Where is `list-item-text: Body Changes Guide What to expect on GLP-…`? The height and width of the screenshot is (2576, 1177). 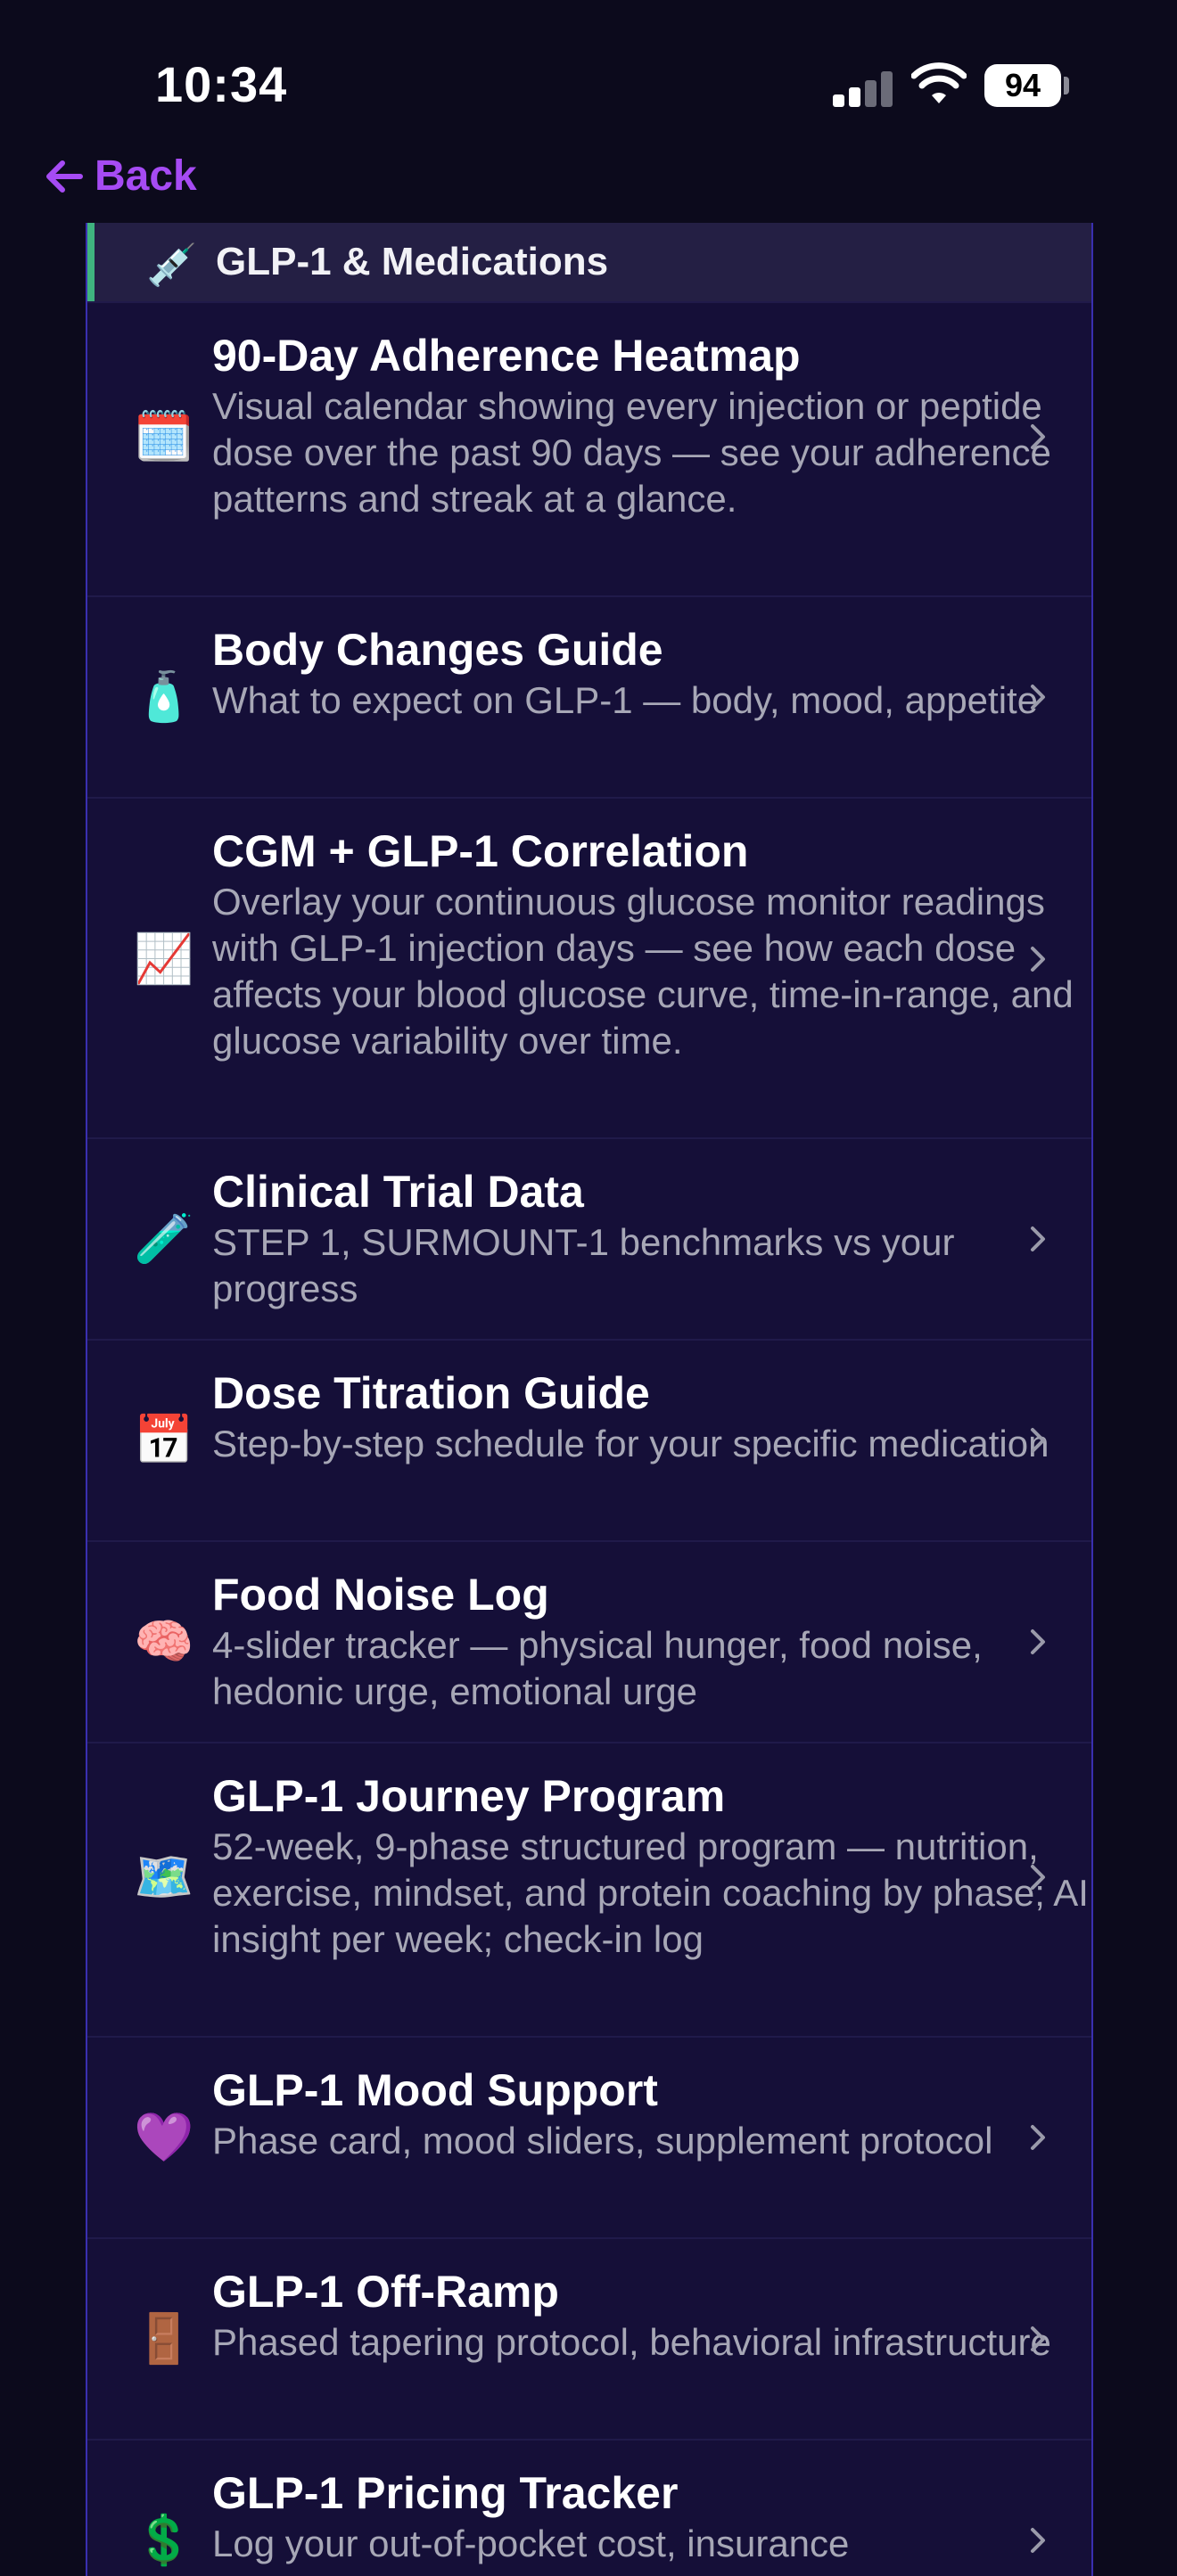 list-item-text: Body Changes Guide What to expect on GLP-… is located at coordinates (651, 673).